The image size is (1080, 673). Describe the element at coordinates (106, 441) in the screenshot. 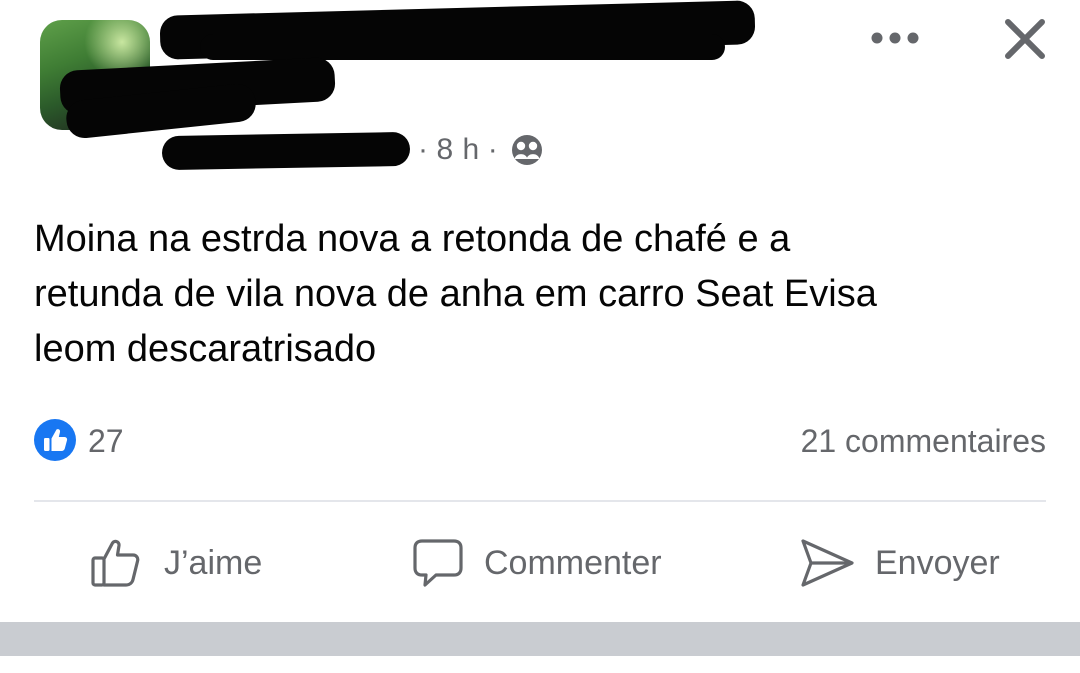

I see `reaction-count: 27` at that location.